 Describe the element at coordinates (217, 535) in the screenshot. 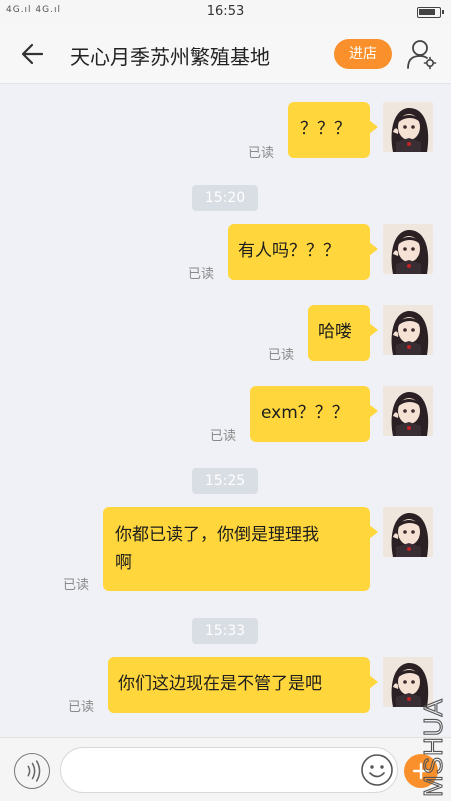

I see `message-text-line: 你都已读了，你倒是理理我` at that location.